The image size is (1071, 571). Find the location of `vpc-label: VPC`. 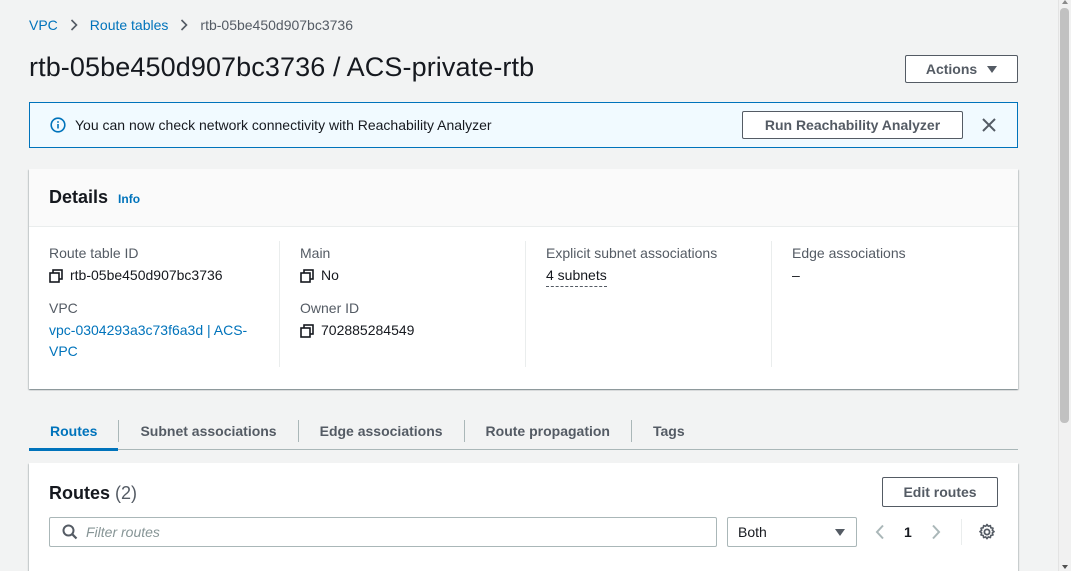

vpc-label: VPC is located at coordinates (63, 308).